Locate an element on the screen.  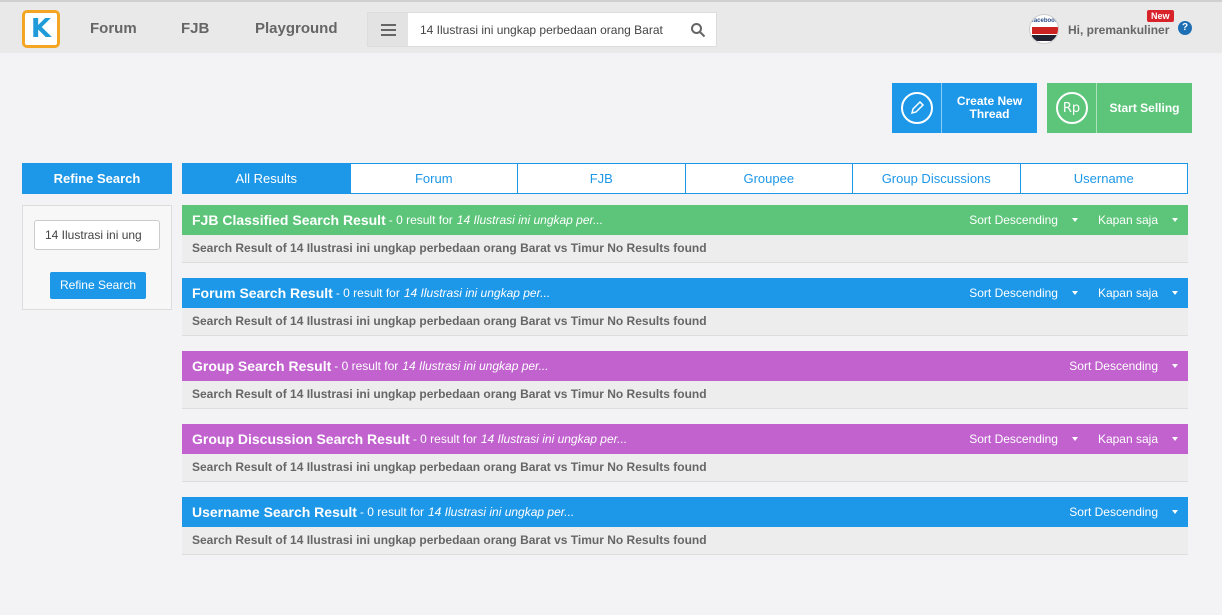
section-title: Group Search Result is located at coordinates (261, 366).